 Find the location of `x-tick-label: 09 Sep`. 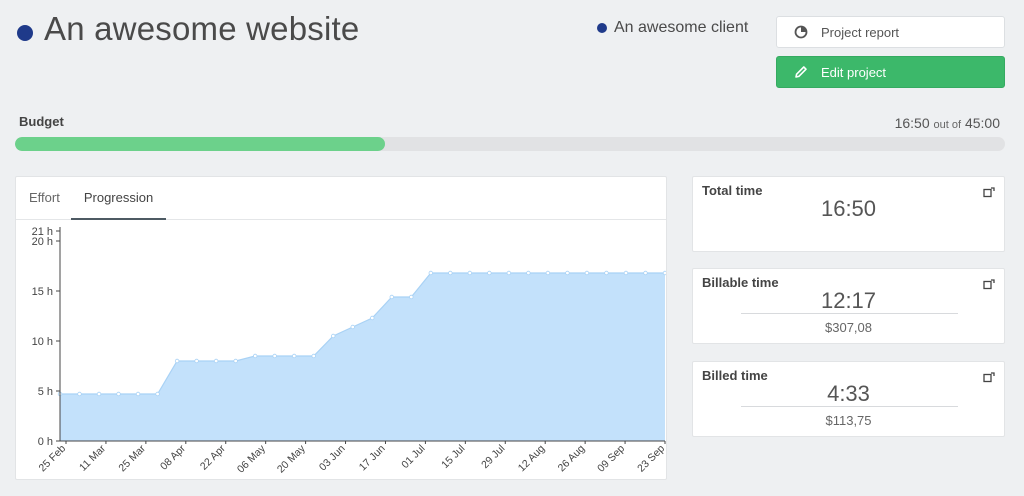

x-tick-label: 09 Sep is located at coordinates (611, 459).